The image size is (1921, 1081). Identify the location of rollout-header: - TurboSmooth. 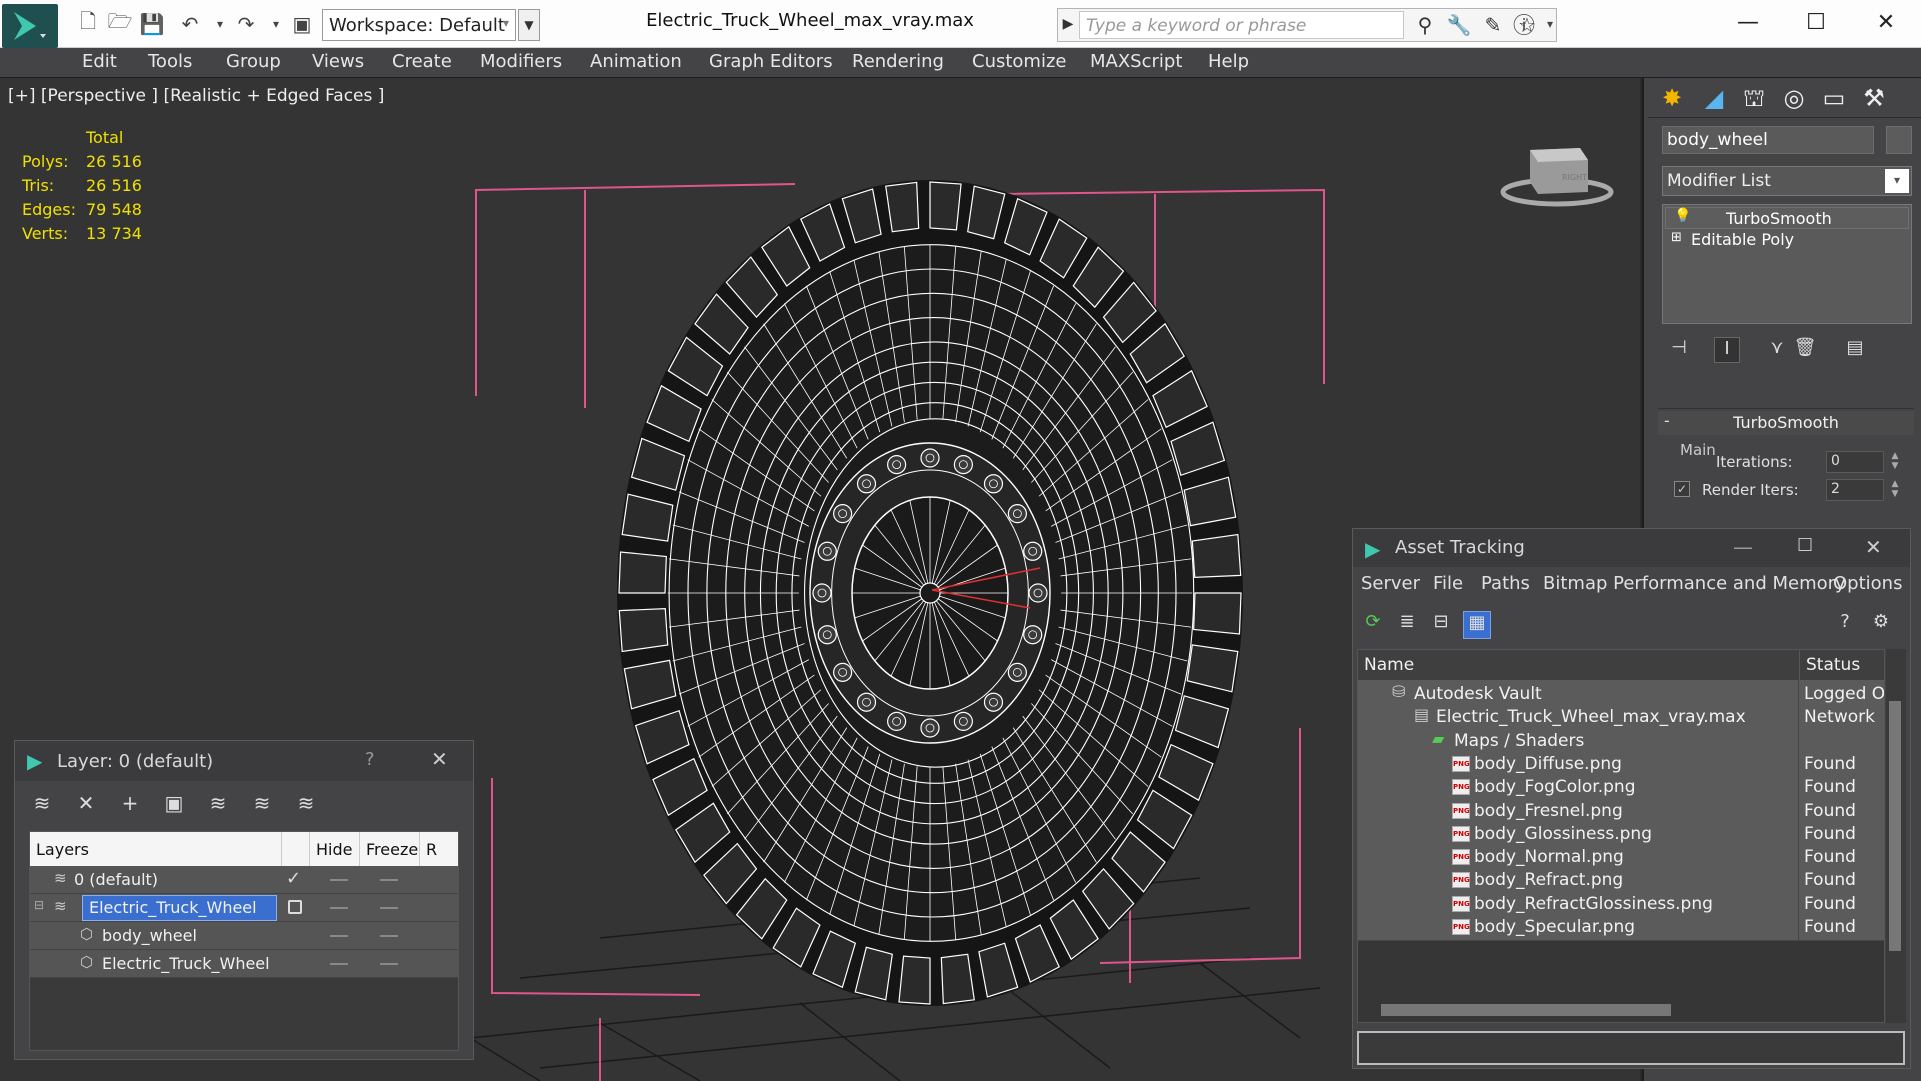
(1786, 423).